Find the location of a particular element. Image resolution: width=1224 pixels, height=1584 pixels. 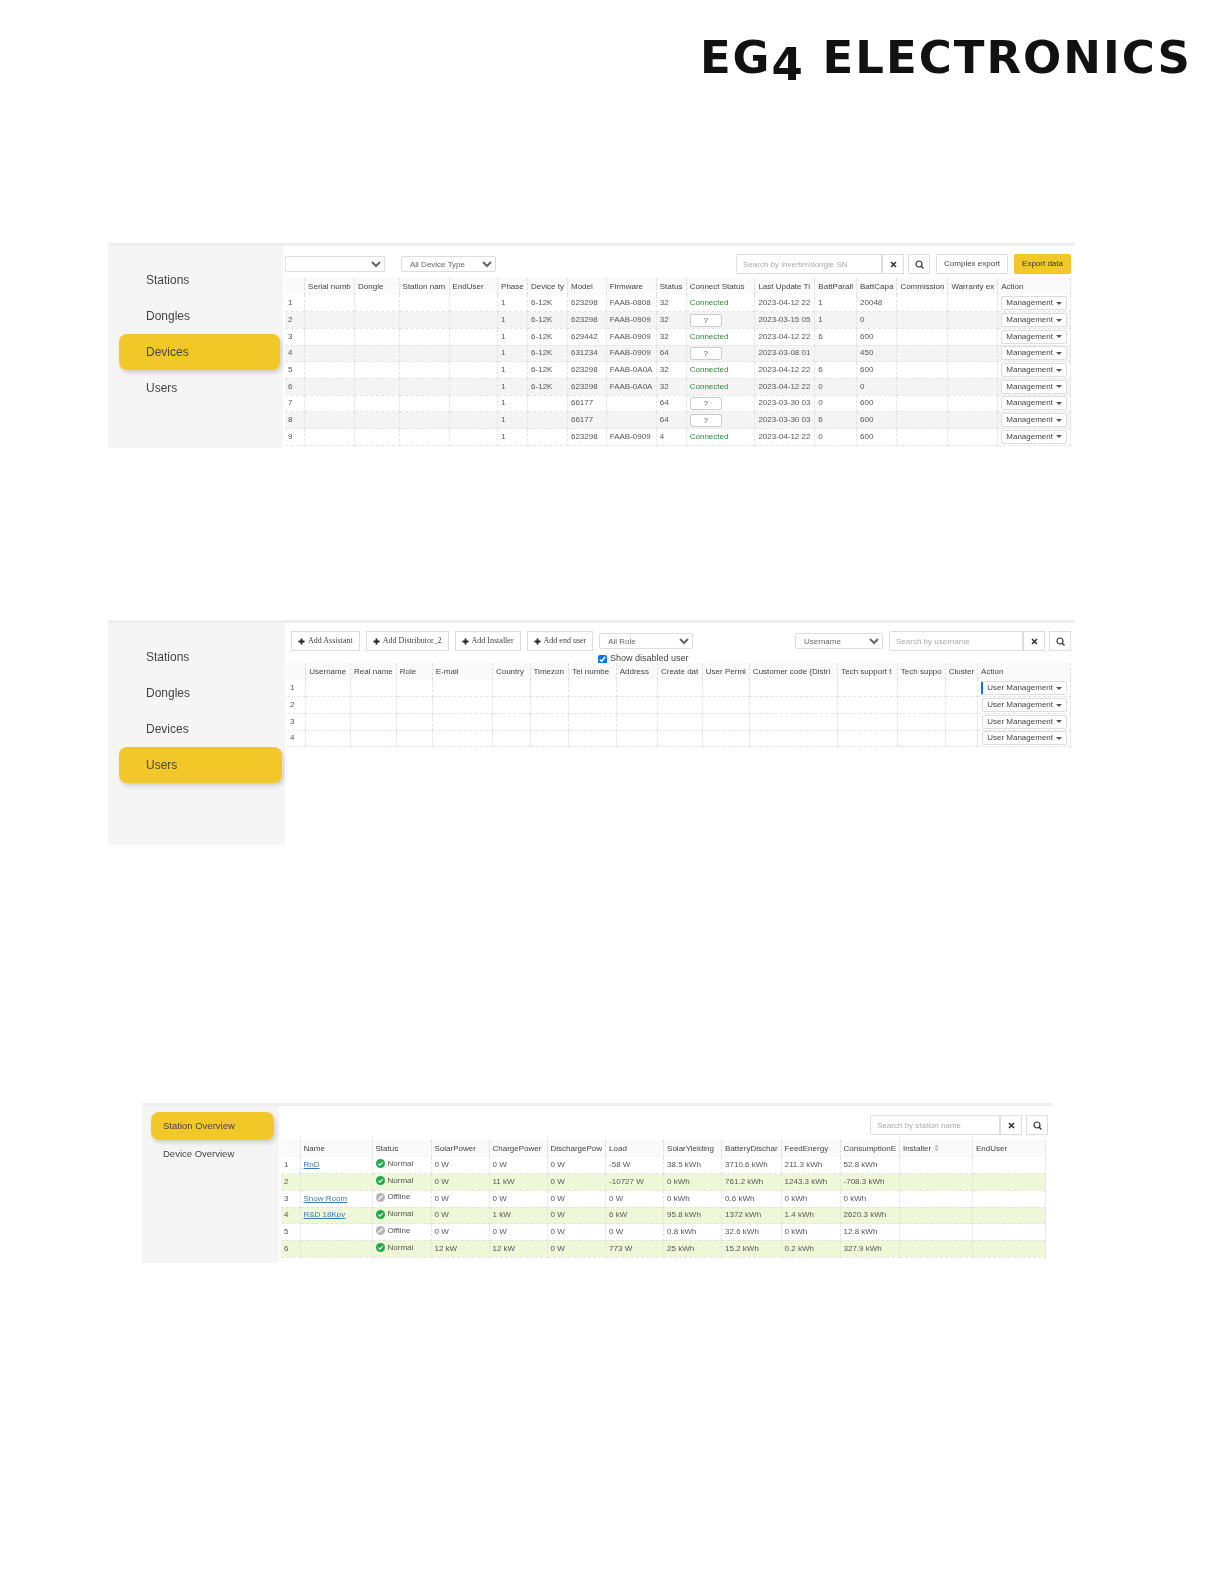

table-cell: 32 is located at coordinates (671, 320).